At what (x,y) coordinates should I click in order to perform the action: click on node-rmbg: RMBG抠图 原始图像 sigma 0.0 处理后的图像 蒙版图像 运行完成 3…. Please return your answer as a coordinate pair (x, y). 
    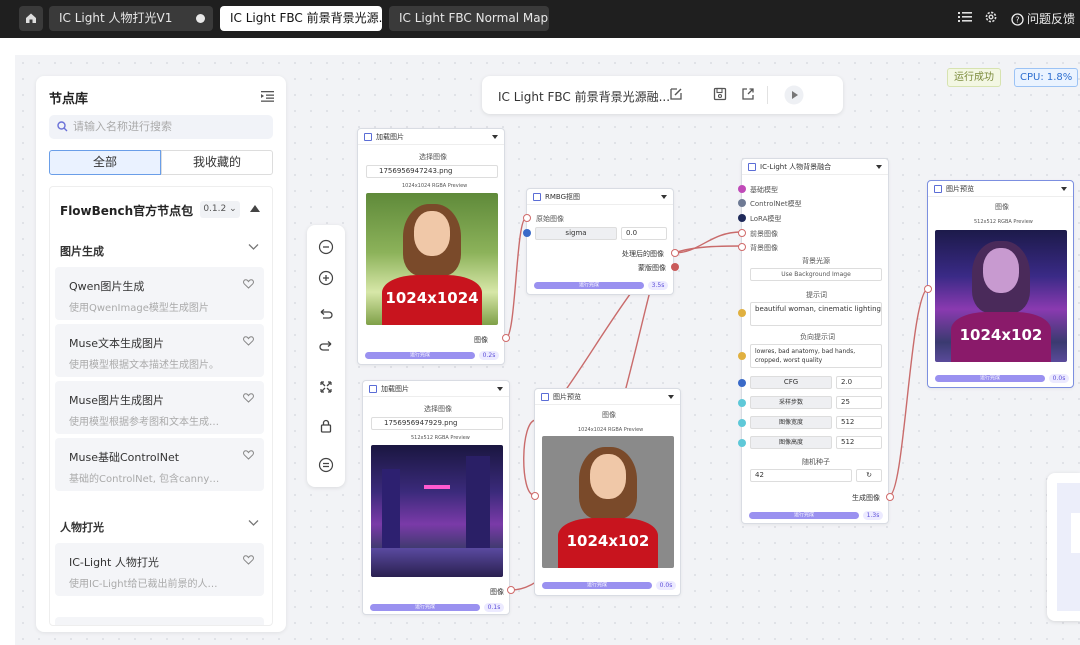
    Looking at the image, I should click on (601, 241).